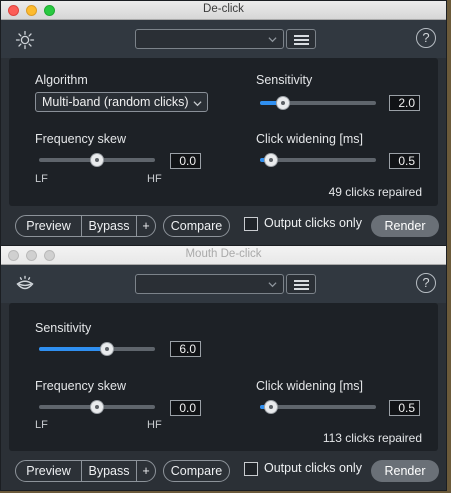 The width and height of the screenshot is (451, 493). I want to click on sensitivity-value: 6.0, so click(185, 349).